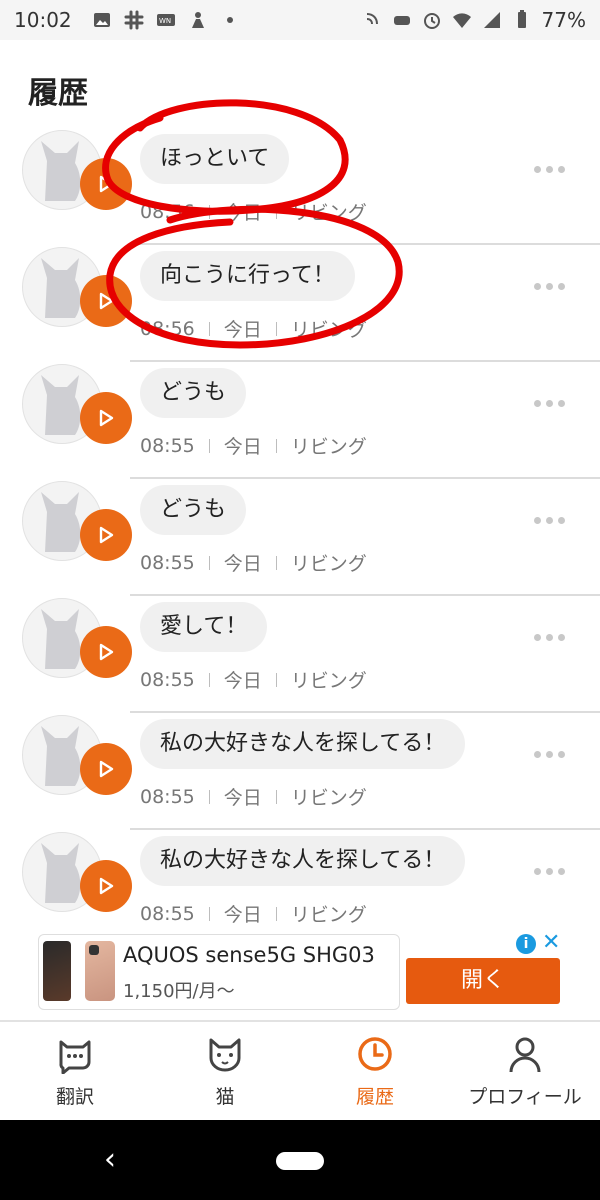  I want to click on nav-cat: 猫, so click(225, 1072).